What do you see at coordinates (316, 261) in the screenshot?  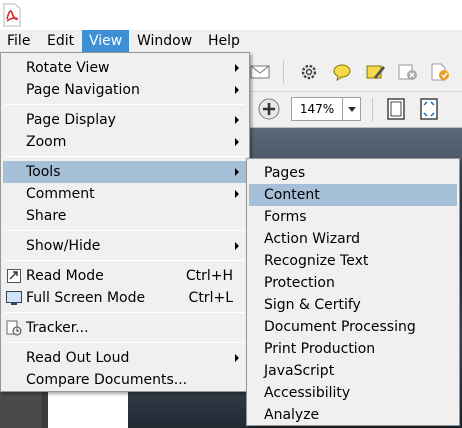 I see `submenu-item-label: Recognize Text` at bounding box center [316, 261].